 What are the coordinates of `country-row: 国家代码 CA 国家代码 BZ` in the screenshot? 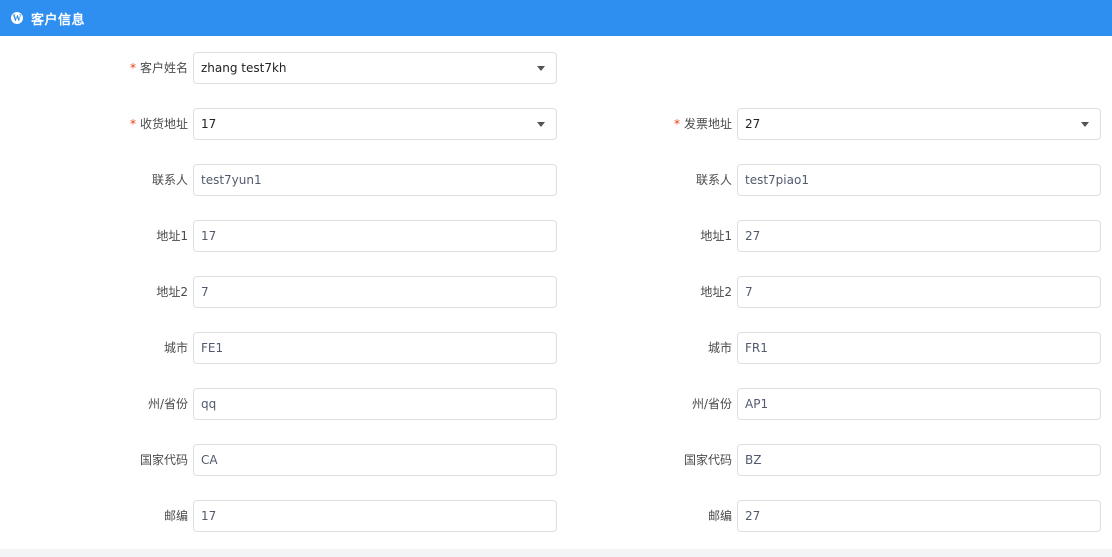 It's located at (556, 460).